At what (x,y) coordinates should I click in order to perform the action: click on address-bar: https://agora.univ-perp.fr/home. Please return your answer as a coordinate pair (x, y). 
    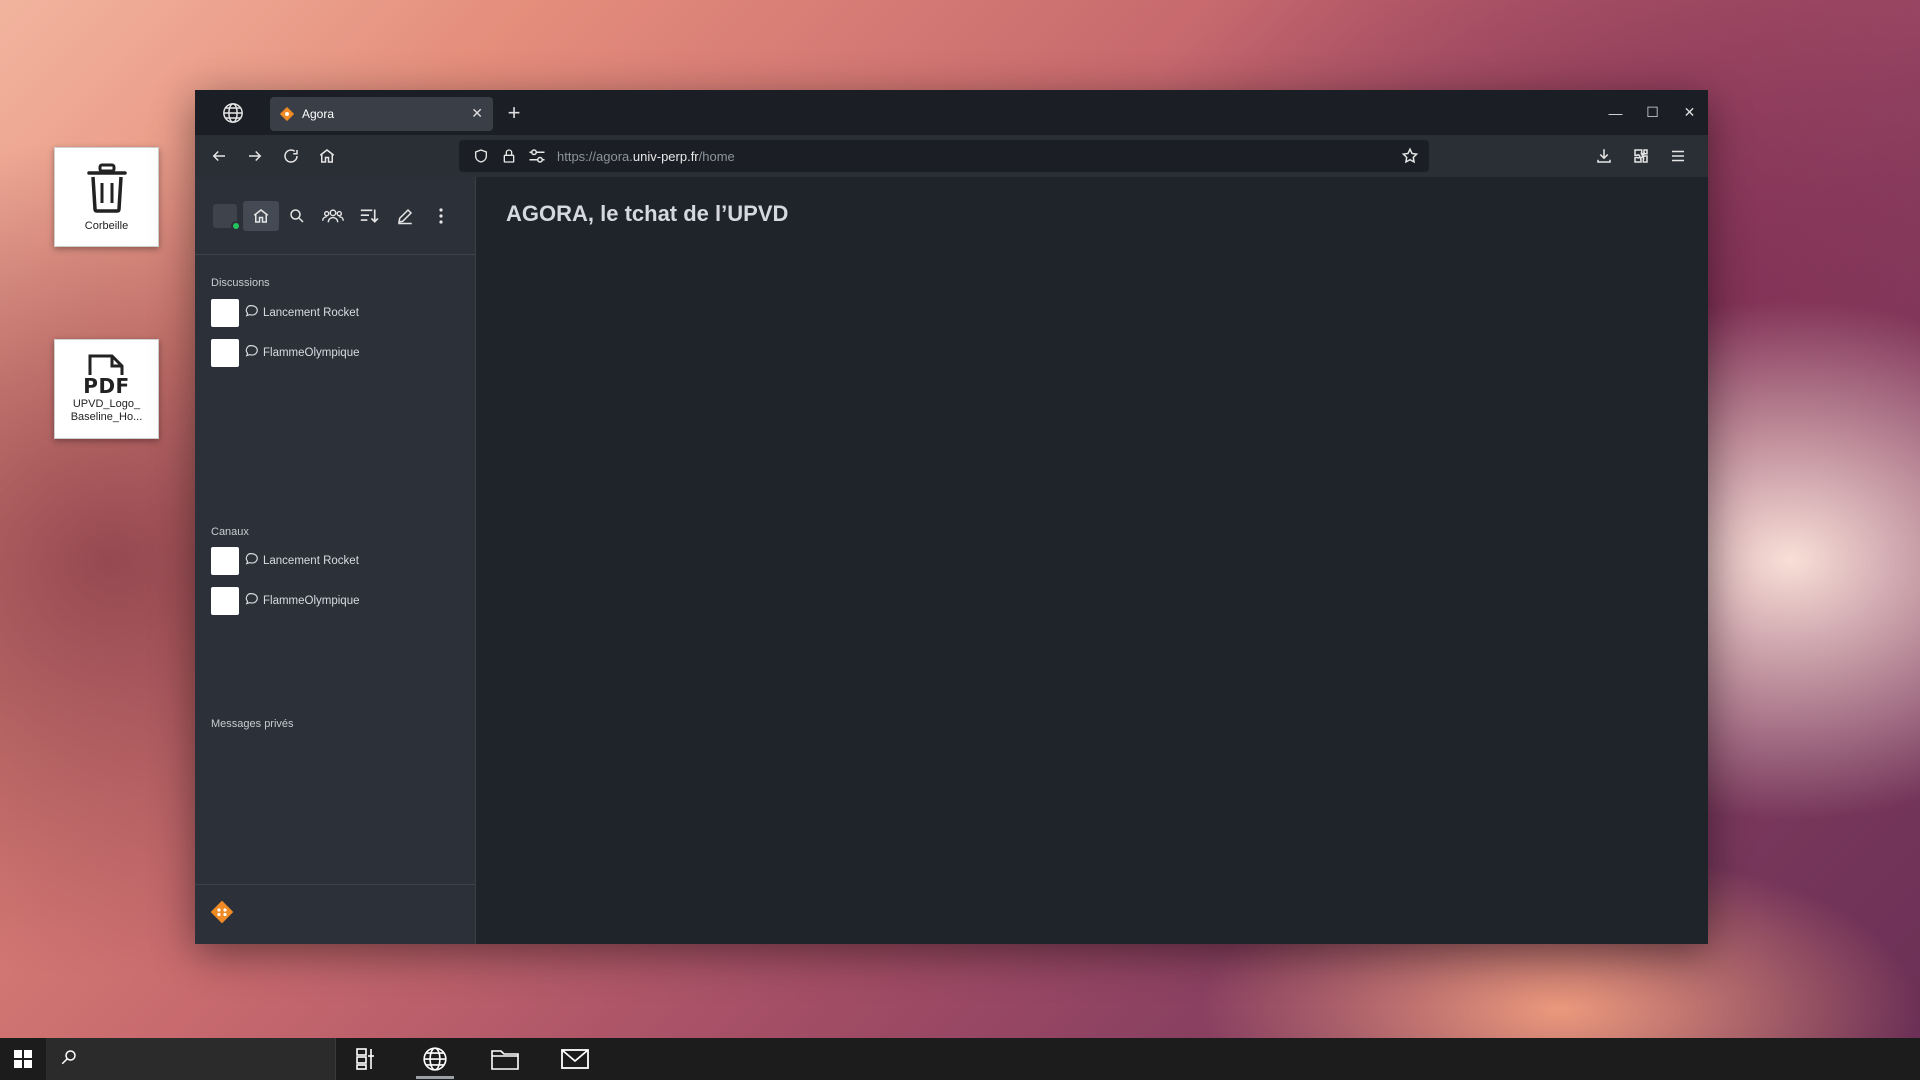
    Looking at the image, I should click on (944, 156).